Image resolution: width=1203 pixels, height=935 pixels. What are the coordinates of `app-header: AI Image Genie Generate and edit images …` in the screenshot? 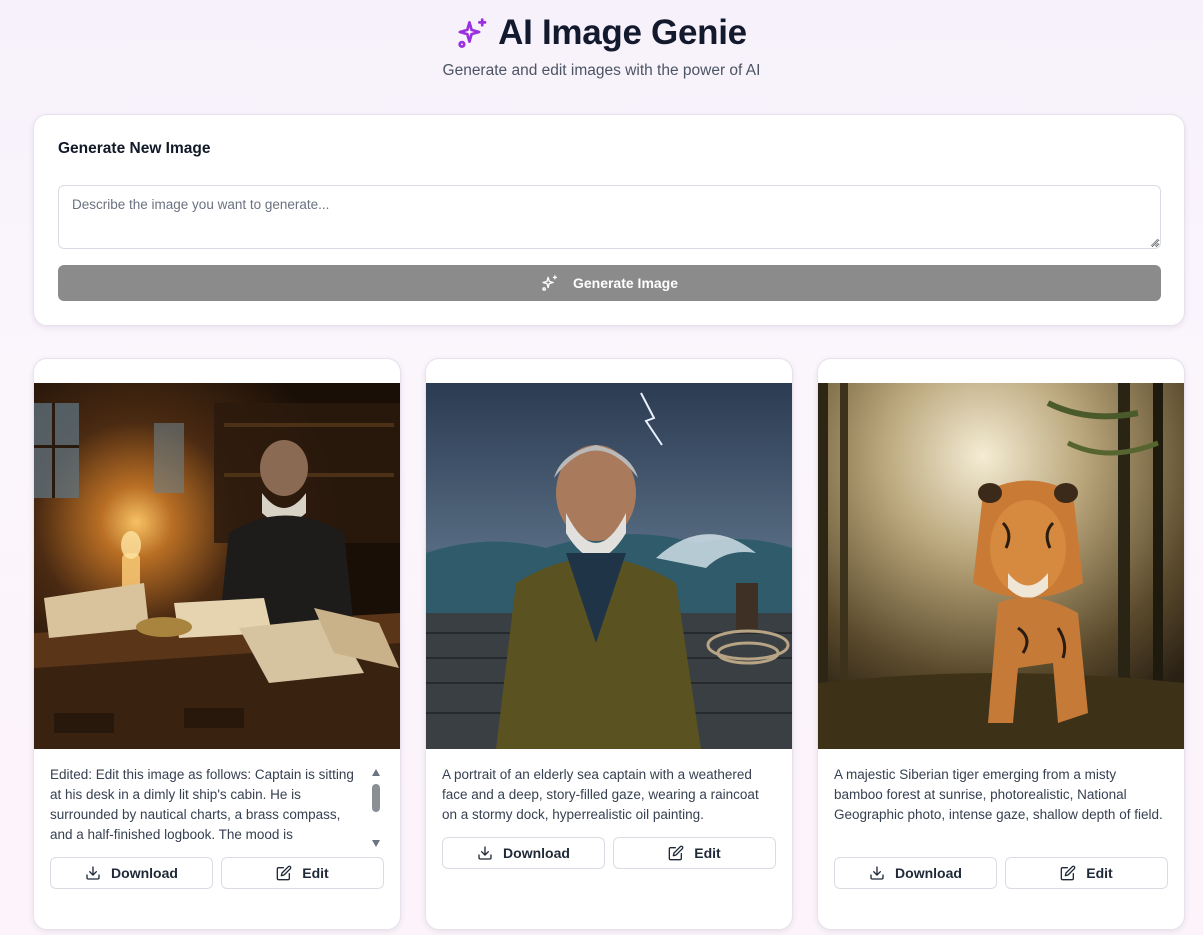 It's located at (601, 46).